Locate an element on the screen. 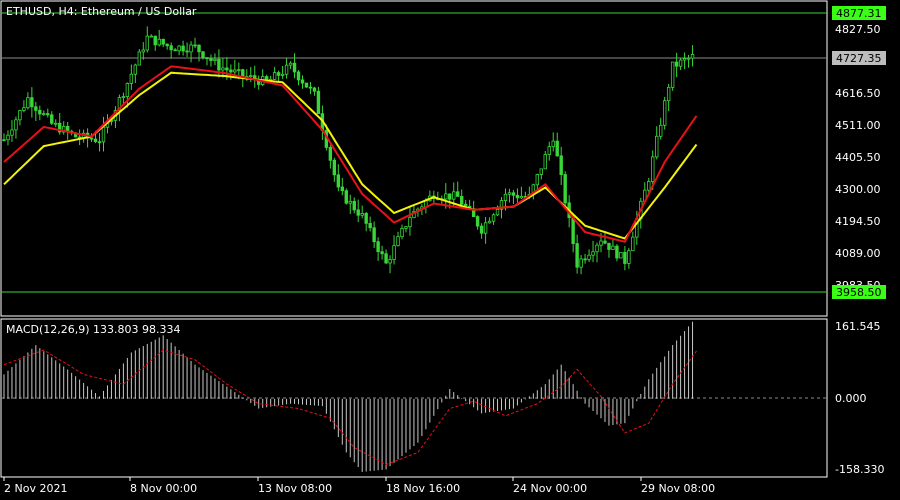 This screenshot has width=900, height=500. macd-tick-label: 161.545 is located at coordinates (858, 326).